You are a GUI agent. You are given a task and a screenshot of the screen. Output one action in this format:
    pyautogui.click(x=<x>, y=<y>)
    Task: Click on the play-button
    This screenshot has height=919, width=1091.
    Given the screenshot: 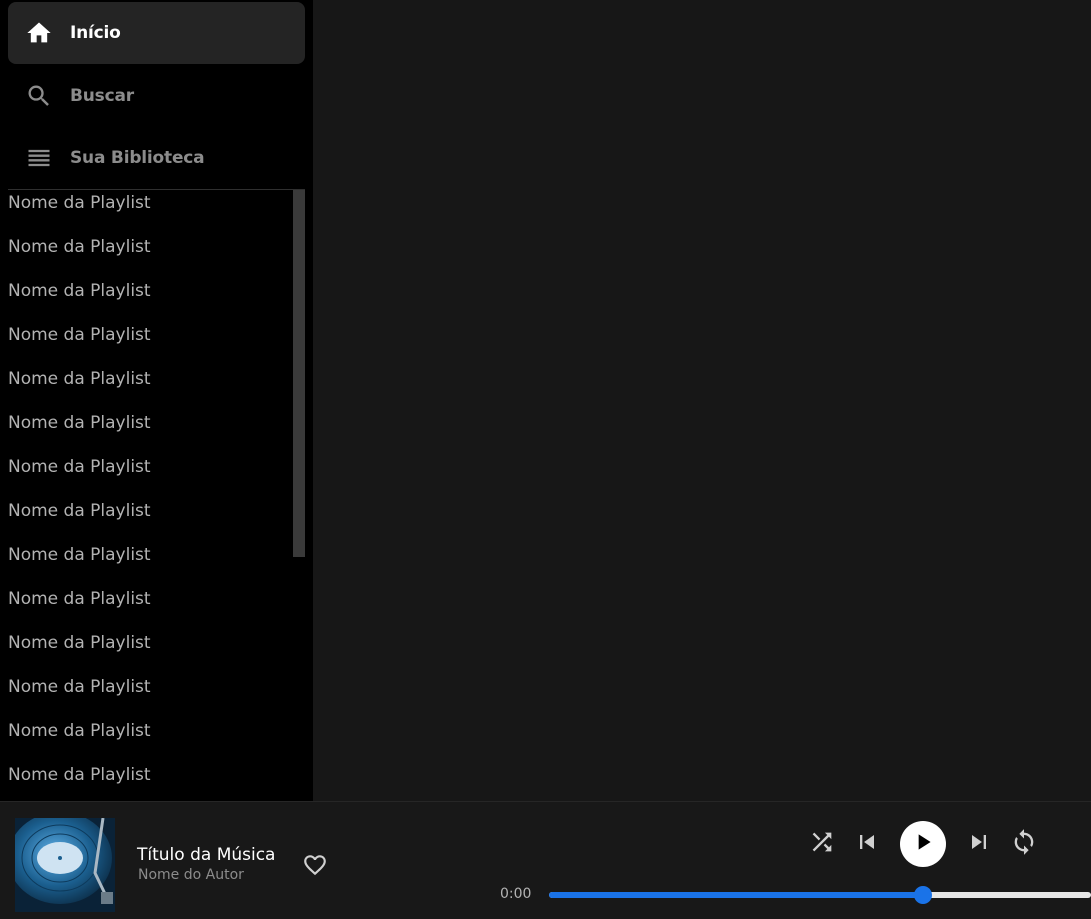 What is the action you would take?
    pyautogui.click(x=923, y=844)
    